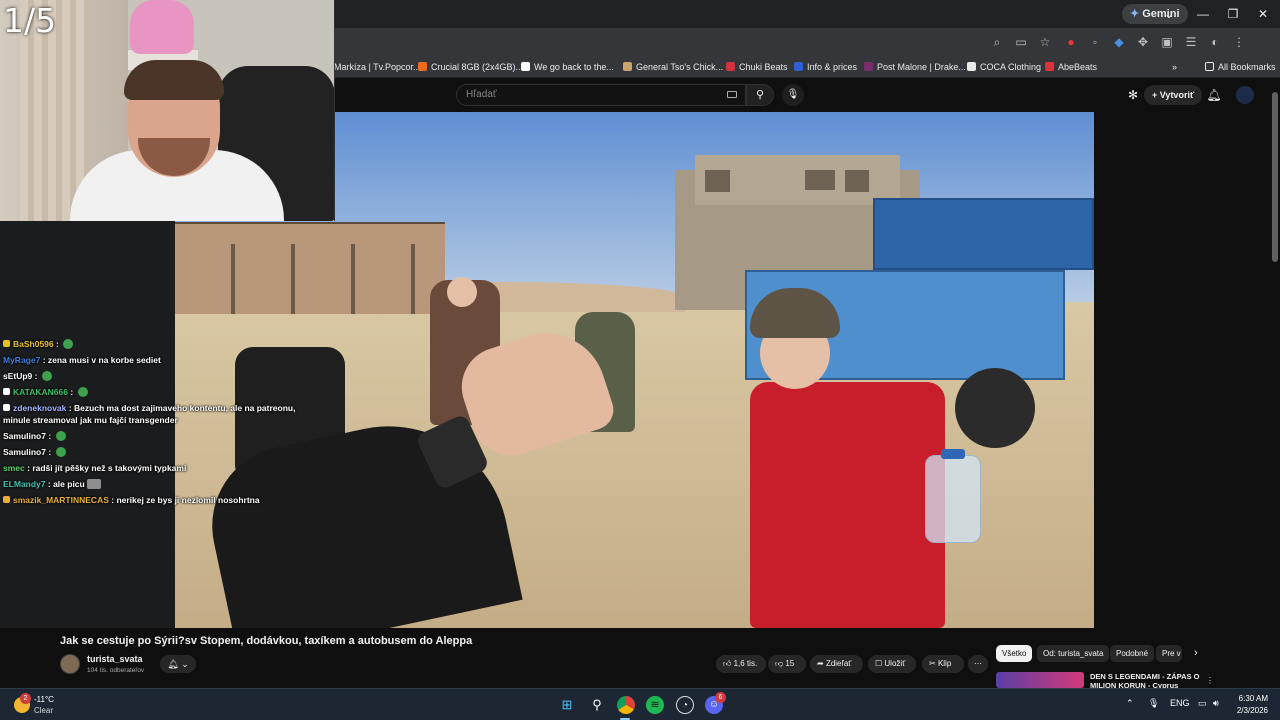  What do you see at coordinates (178, 664) in the screenshot?
I see `subscription-bell-button: 🔔︎ ⌄` at bounding box center [178, 664].